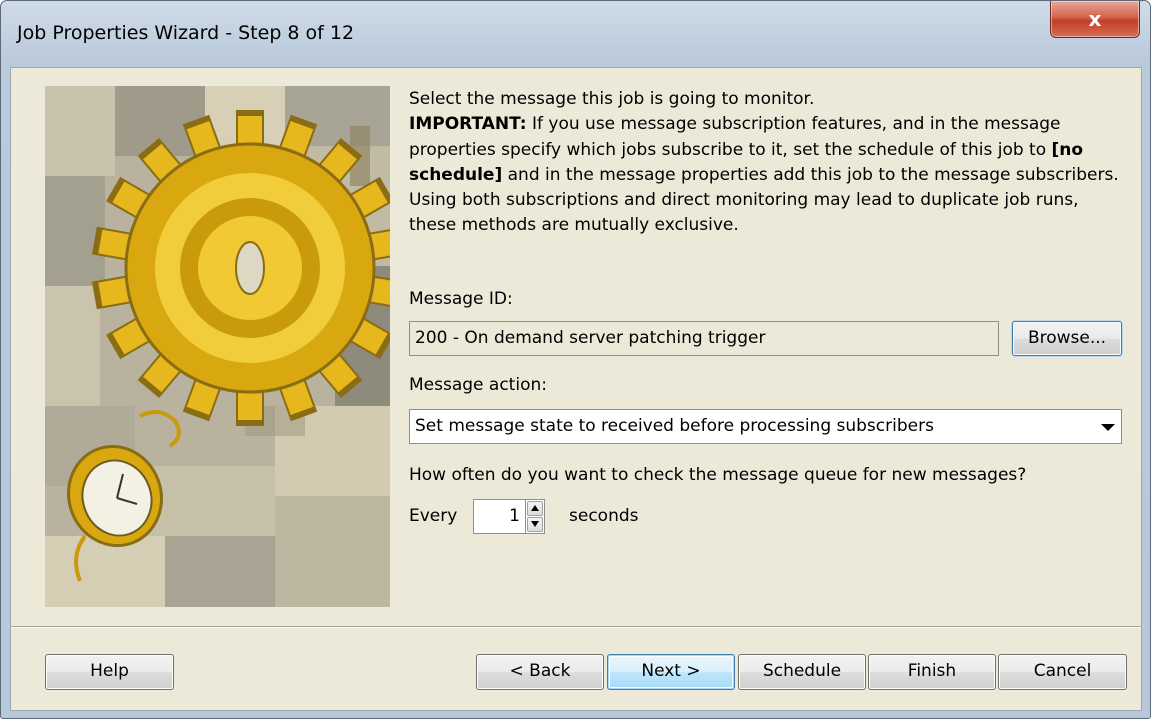 Image resolution: width=1153 pixels, height=721 pixels. I want to click on close-icon: x, so click(1095, 19).